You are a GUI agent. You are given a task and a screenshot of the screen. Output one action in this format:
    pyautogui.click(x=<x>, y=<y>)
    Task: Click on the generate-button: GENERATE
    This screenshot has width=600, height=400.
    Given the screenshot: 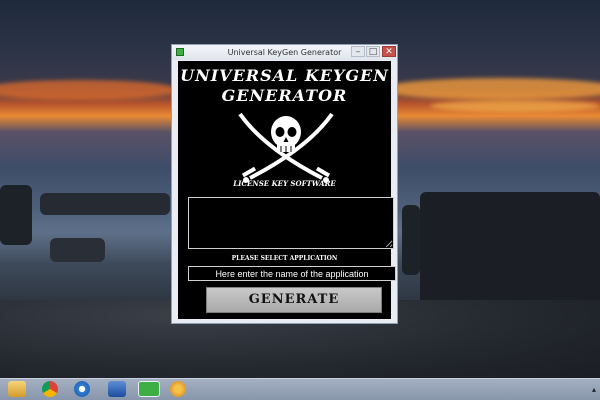 What is the action you would take?
    pyautogui.click(x=294, y=300)
    